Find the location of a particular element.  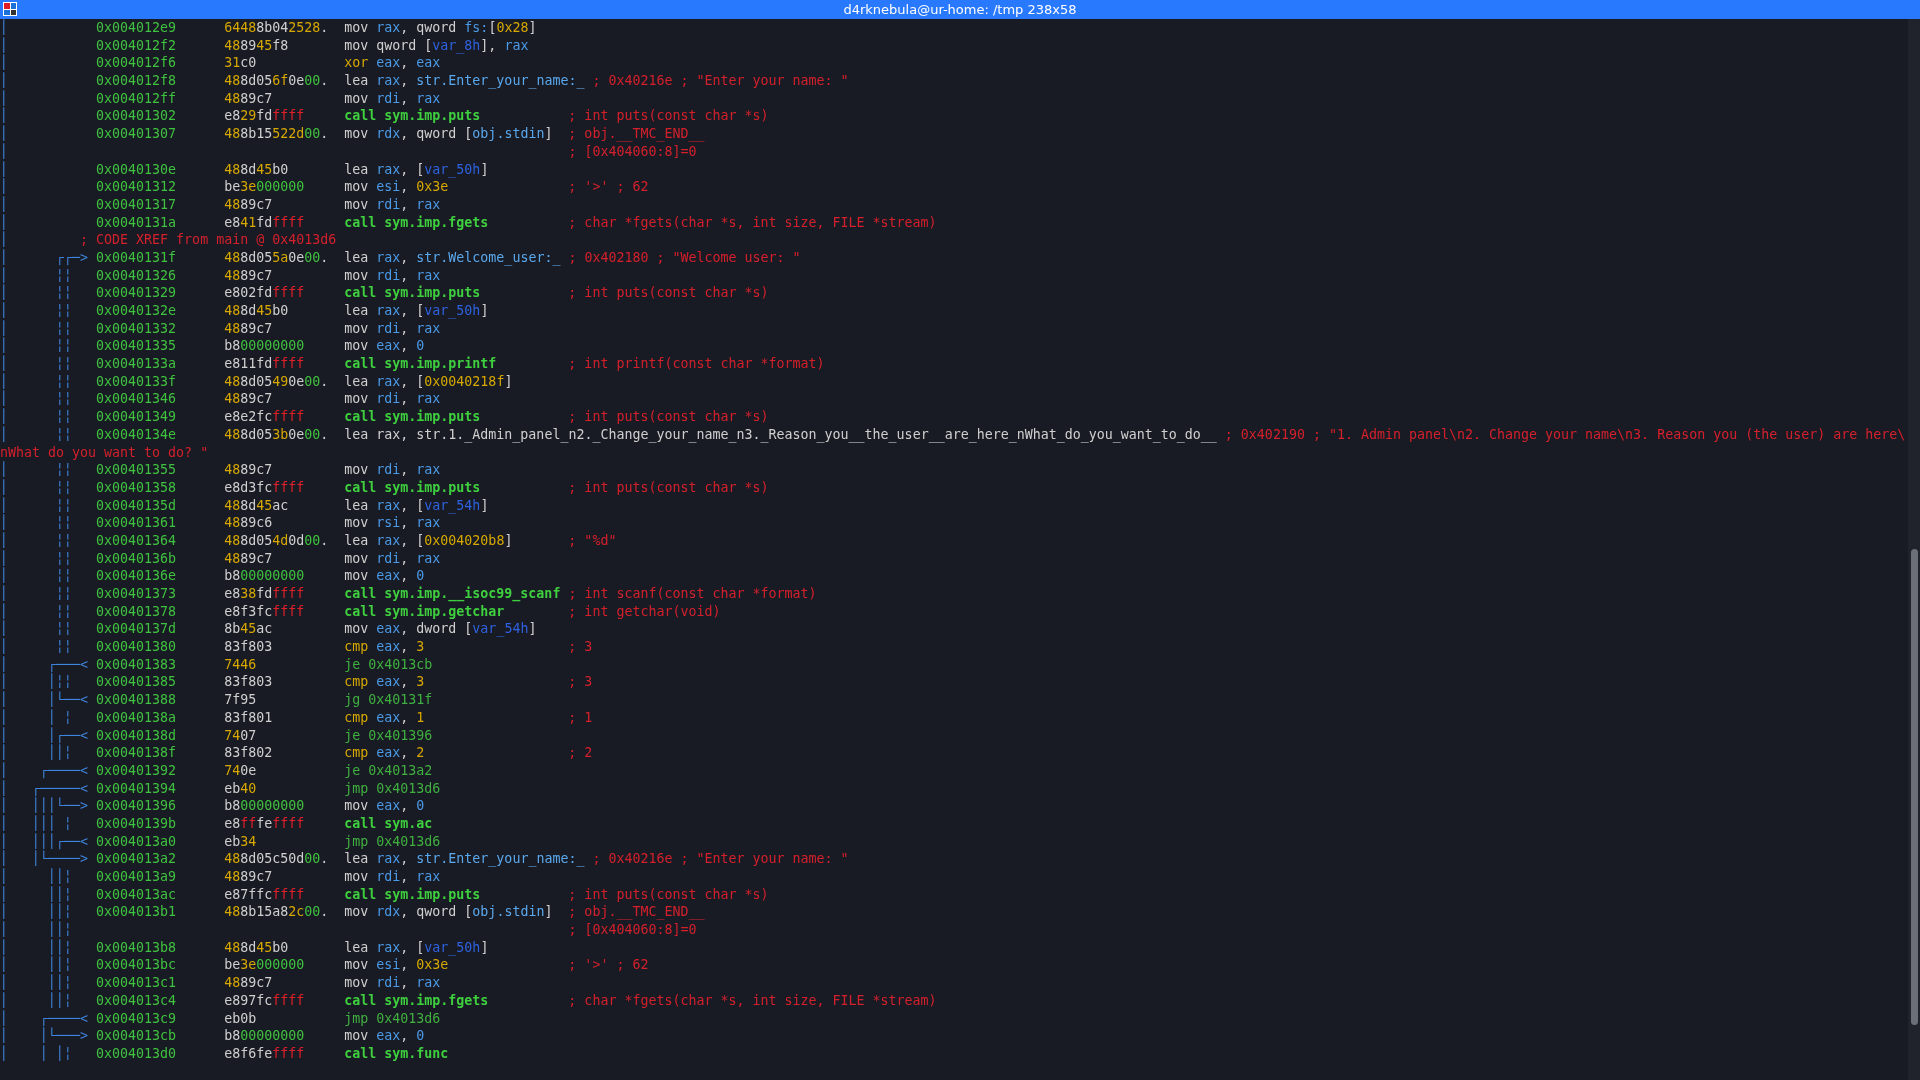

window-title: d4rknebula@ur-home: /tmp 238x58 is located at coordinates (960, 9).